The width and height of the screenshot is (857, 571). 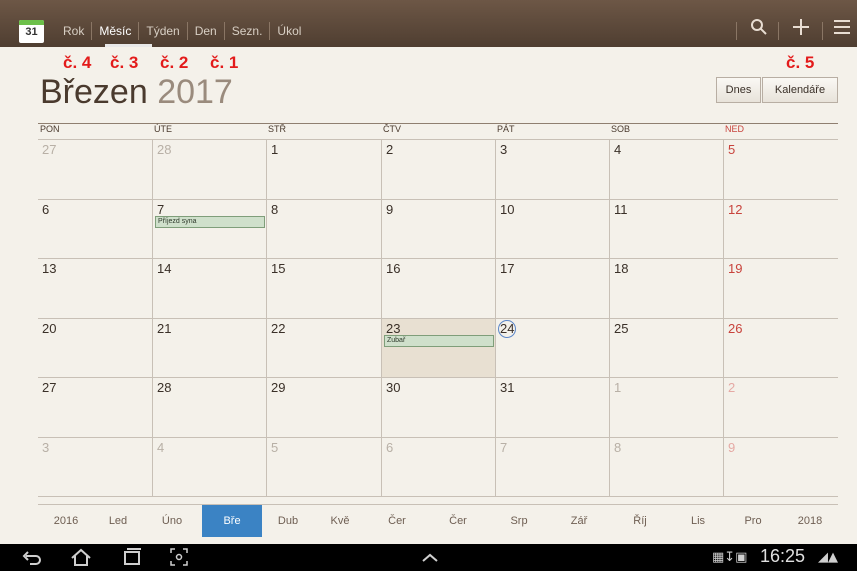 I want to click on day-number: 5, so click(x=732, y=149).